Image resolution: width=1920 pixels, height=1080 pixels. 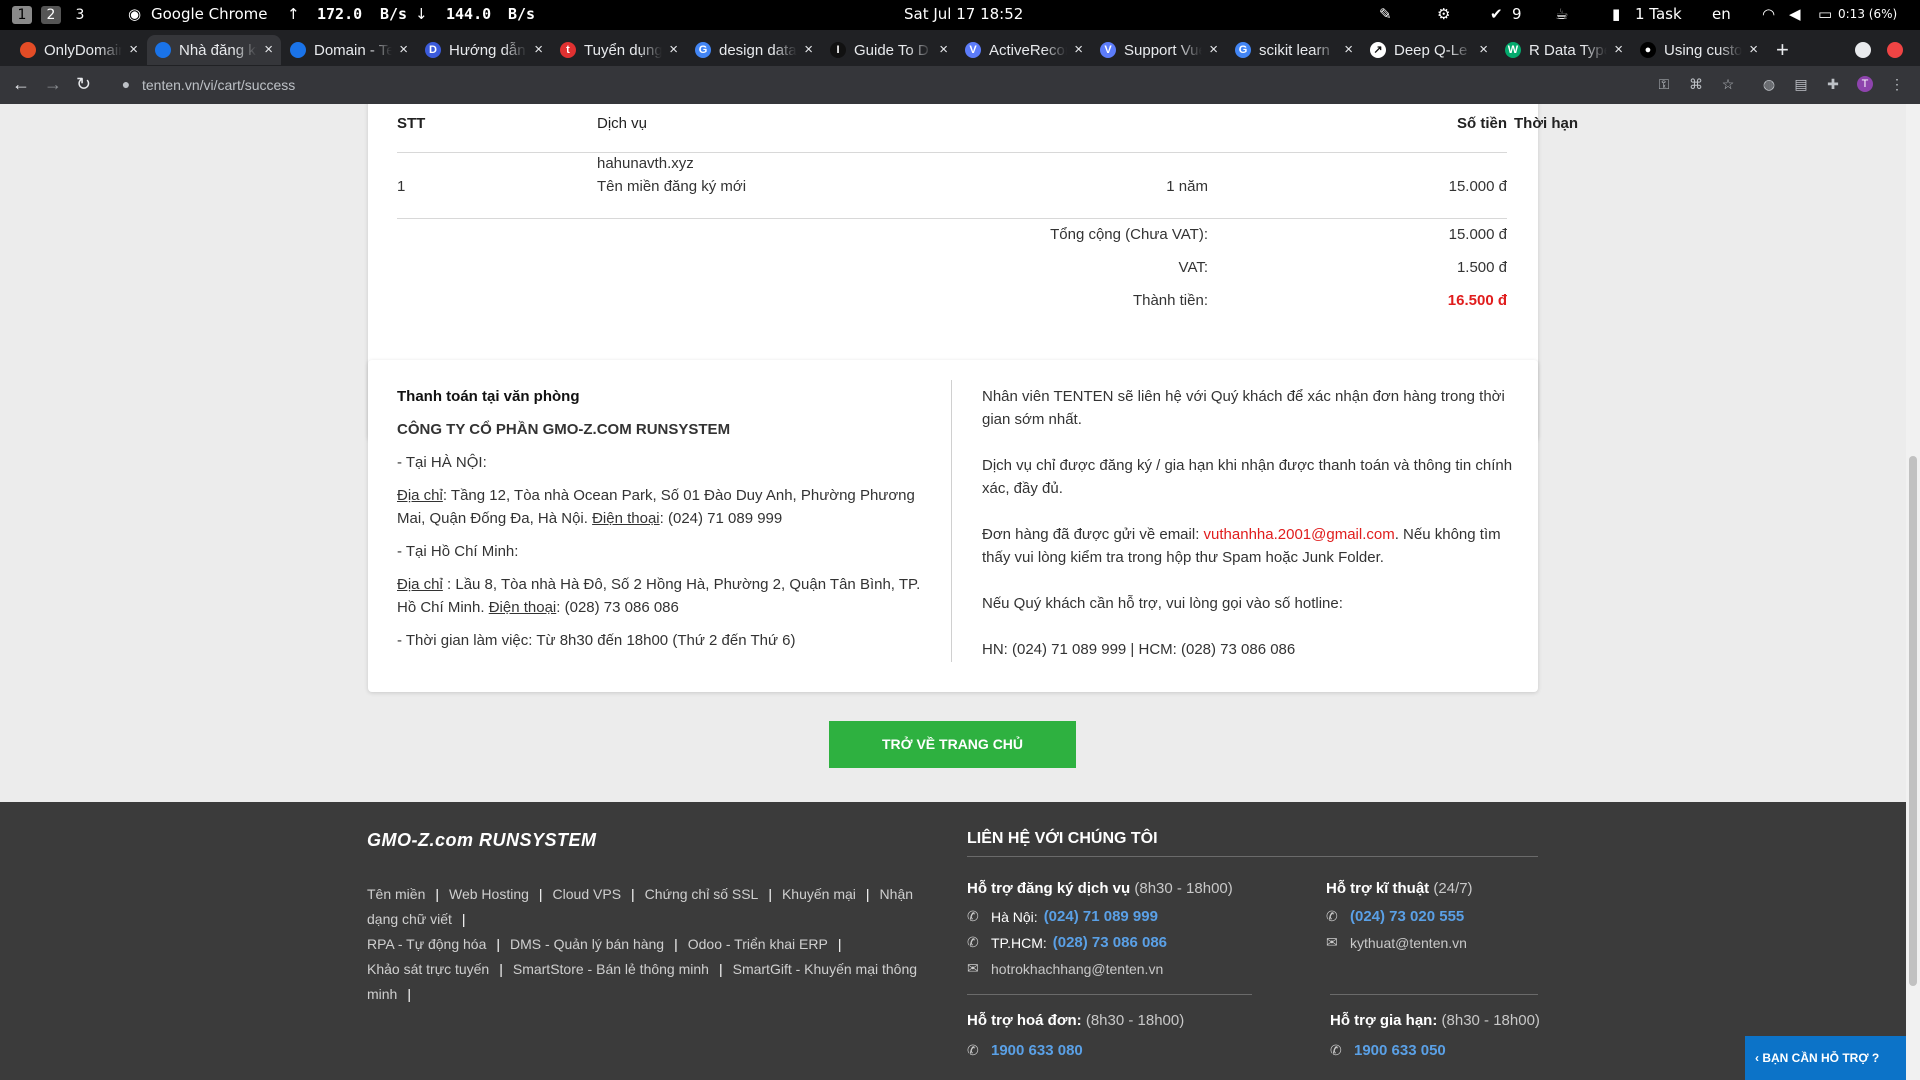 What do you see at coordinates (428, 969) in the screenshot?
I see `footer-link: Khảo sát trực tuyến` at bounding box center [428, 969].